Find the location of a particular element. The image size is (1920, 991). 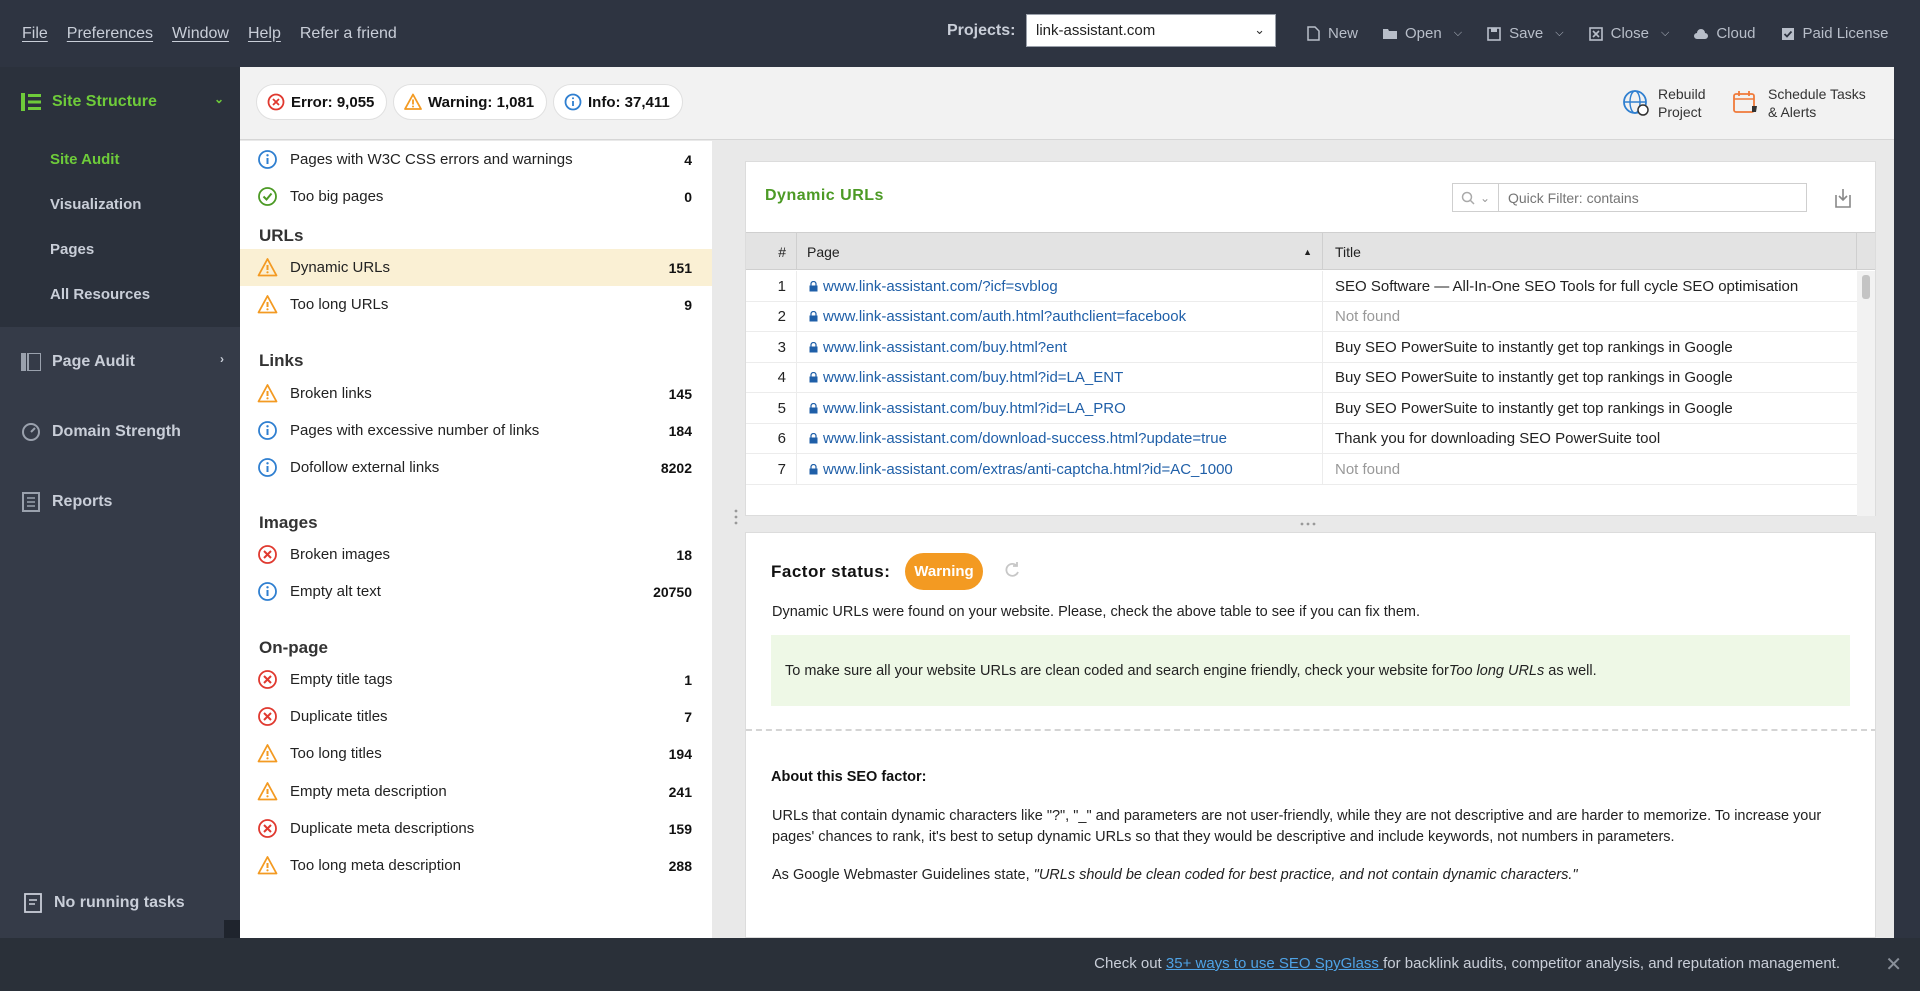

open-button: Open ⌵ is located at coordinates (1422, 33).